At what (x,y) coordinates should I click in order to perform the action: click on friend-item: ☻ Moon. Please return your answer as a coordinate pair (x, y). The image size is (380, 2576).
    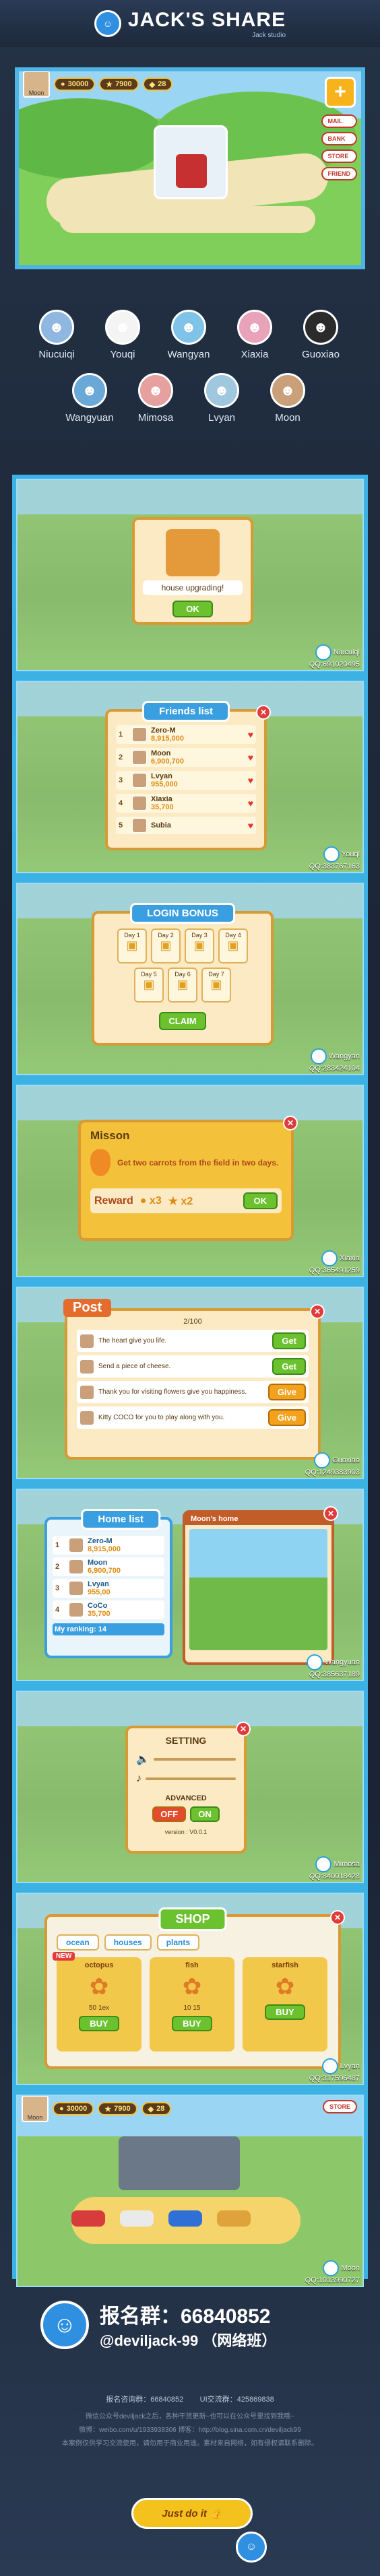
    Looking at the image, I should click on (287, 398).